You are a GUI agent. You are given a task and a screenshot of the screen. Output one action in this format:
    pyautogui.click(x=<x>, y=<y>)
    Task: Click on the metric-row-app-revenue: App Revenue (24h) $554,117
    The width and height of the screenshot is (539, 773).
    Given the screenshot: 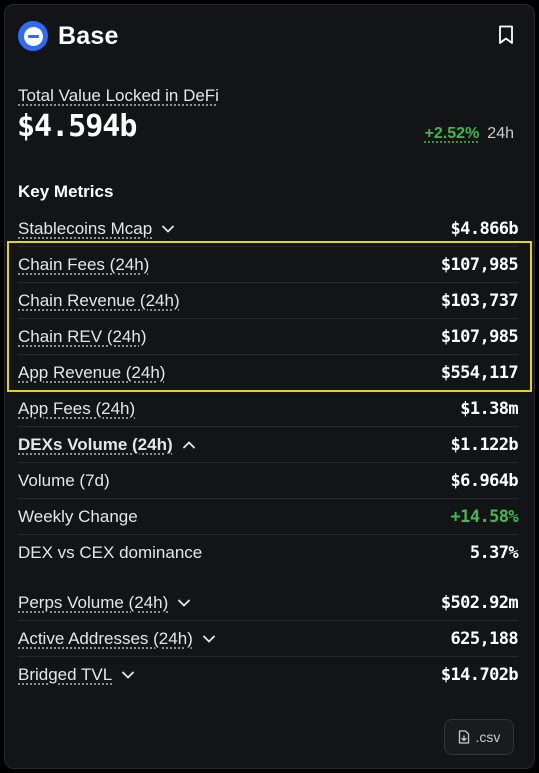 What is the action you would take?
    pyautogui.click(x=268, y=373)
    